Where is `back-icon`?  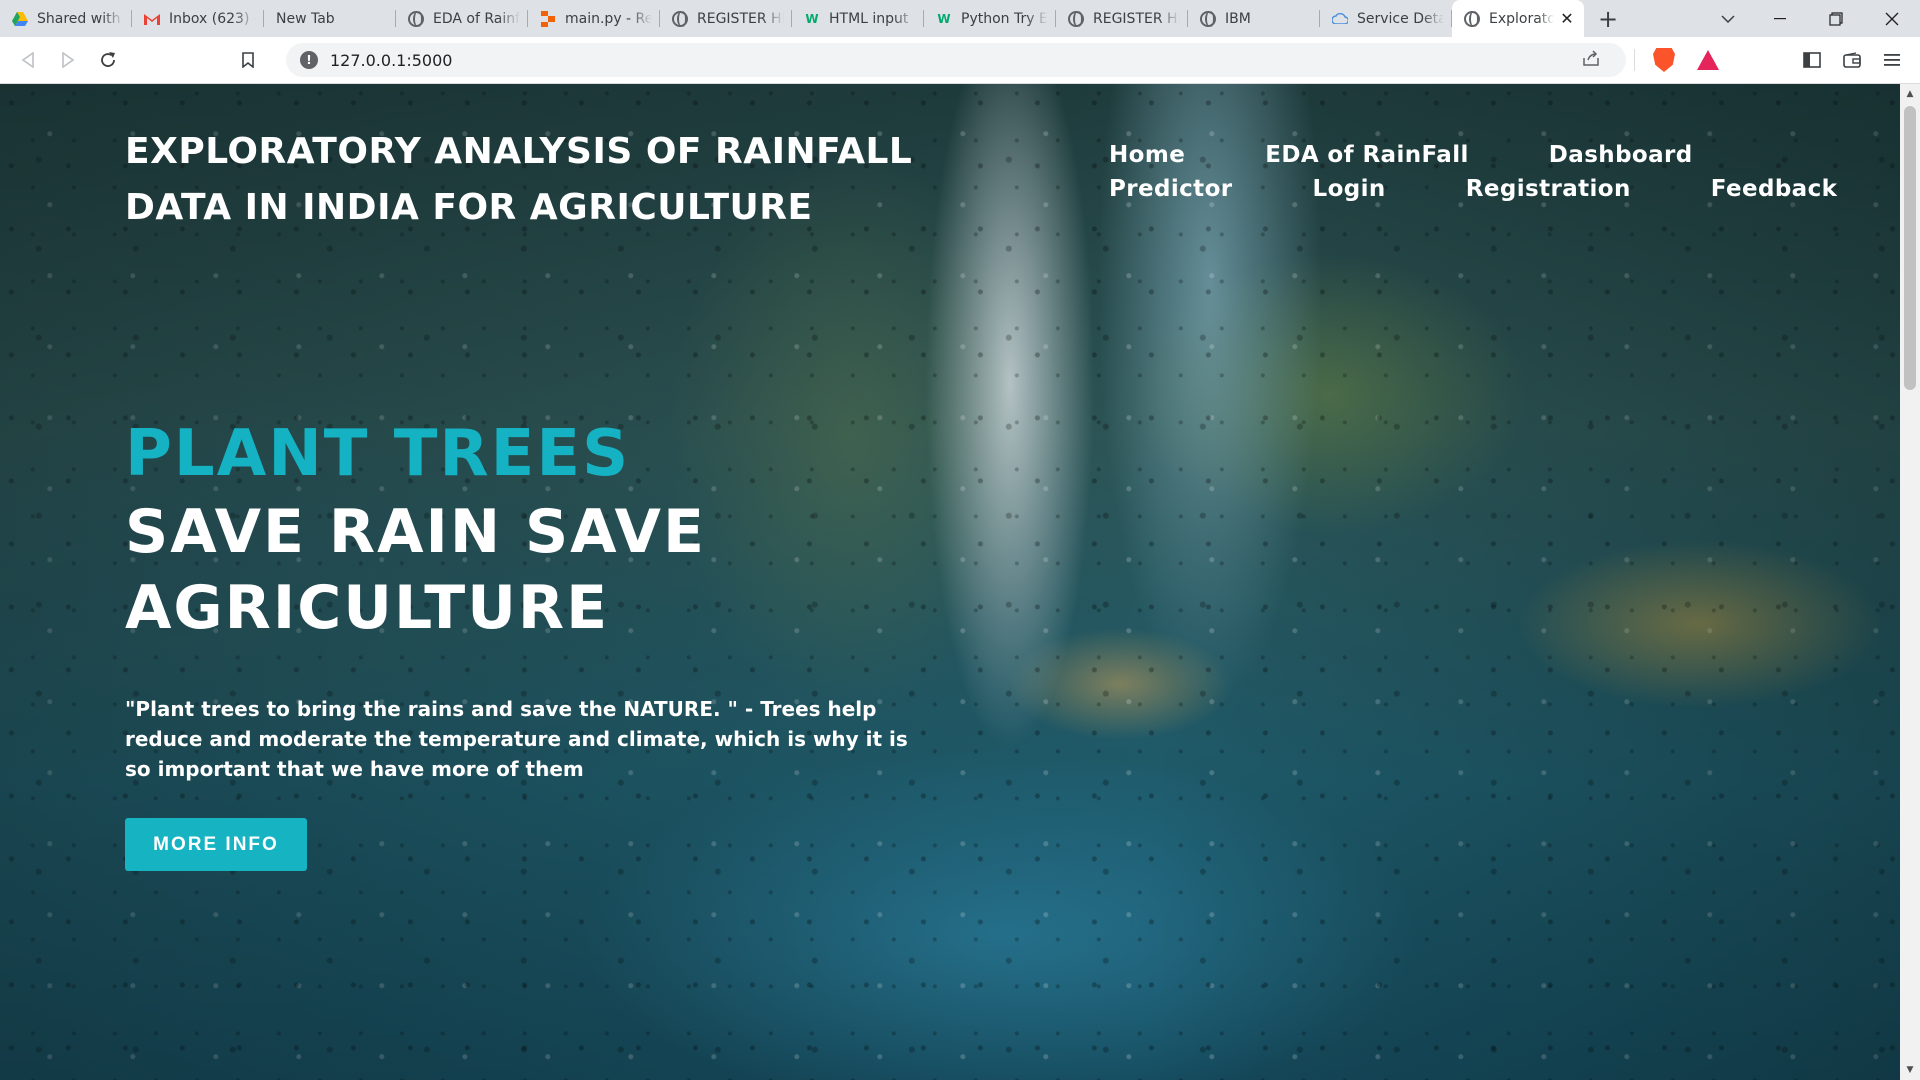
back-icon is located at coordinates (28, 60).